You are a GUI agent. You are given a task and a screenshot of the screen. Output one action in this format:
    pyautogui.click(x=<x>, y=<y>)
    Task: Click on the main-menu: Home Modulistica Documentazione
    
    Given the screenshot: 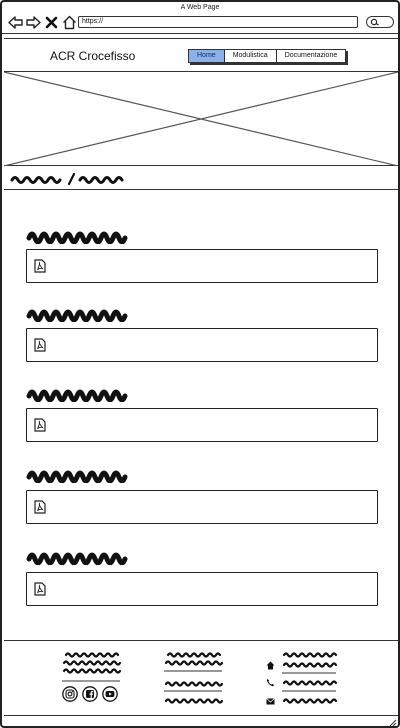 What is the action you would take?
    pyautogui.click(x=267, y=56)
    